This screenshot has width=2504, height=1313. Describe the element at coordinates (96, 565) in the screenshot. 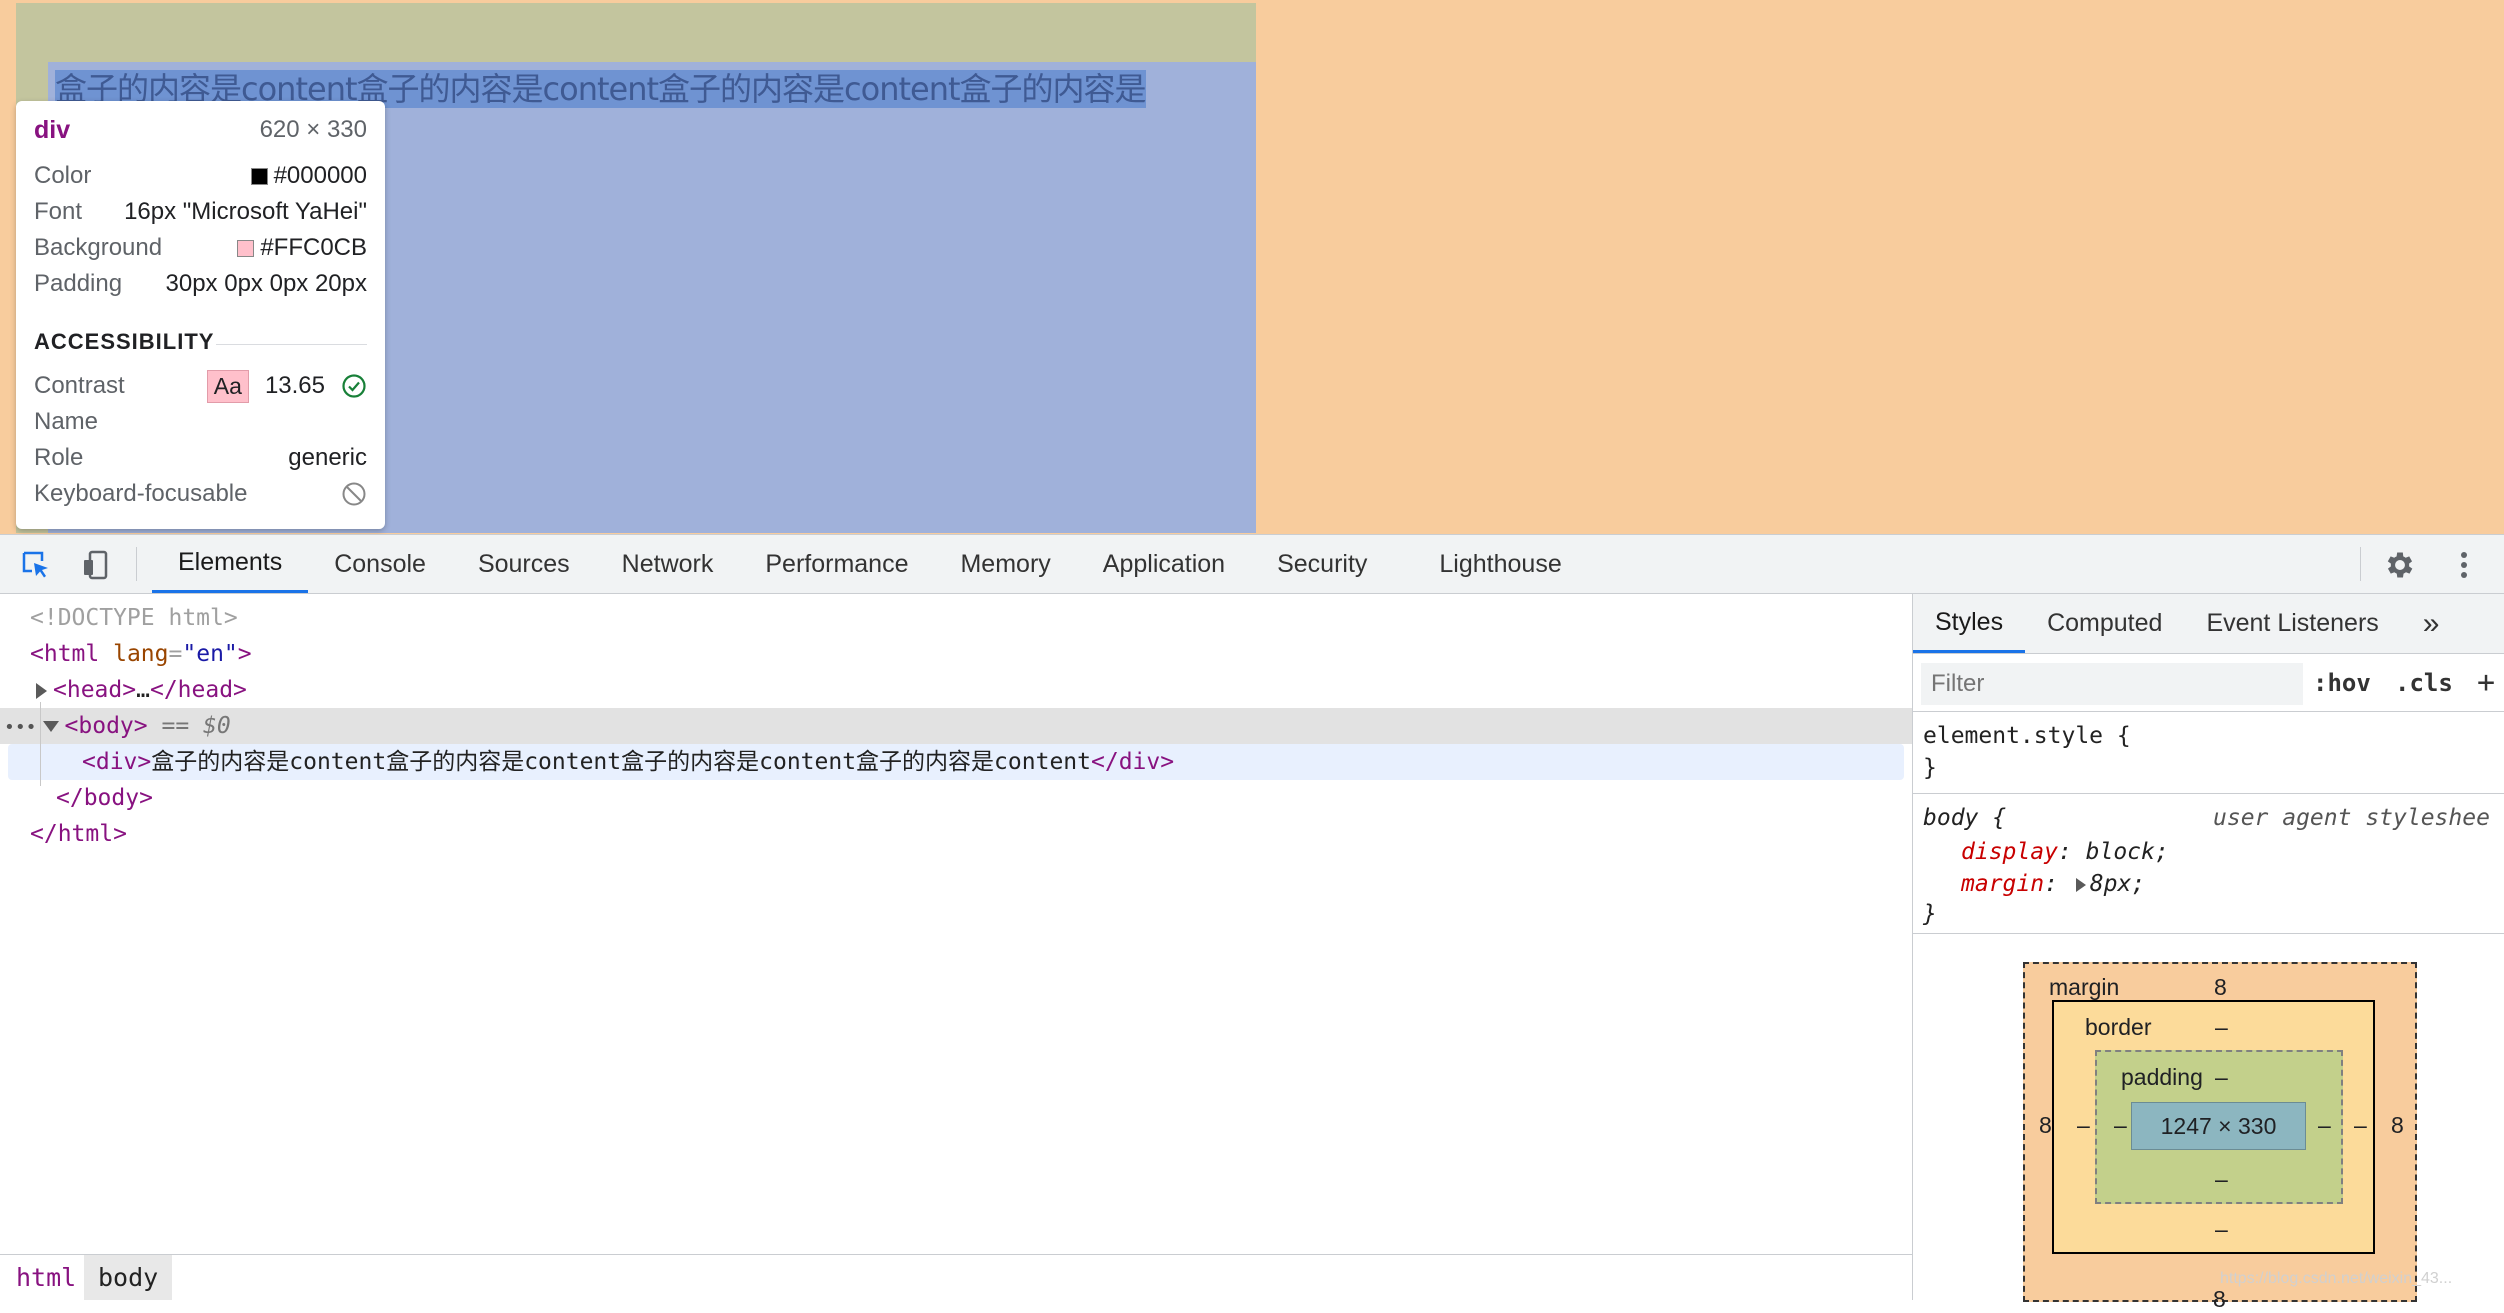

I see `device-toolbar-icon` at that location.